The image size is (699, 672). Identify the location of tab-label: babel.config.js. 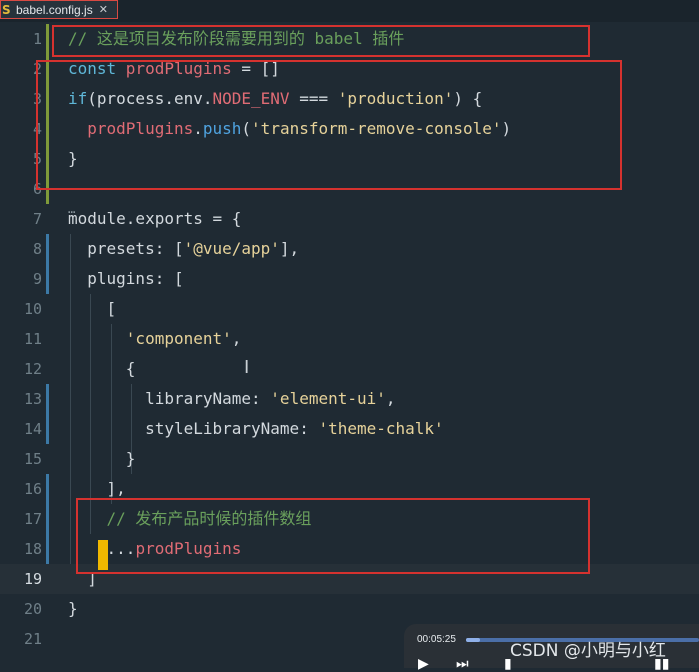
(54, 9).